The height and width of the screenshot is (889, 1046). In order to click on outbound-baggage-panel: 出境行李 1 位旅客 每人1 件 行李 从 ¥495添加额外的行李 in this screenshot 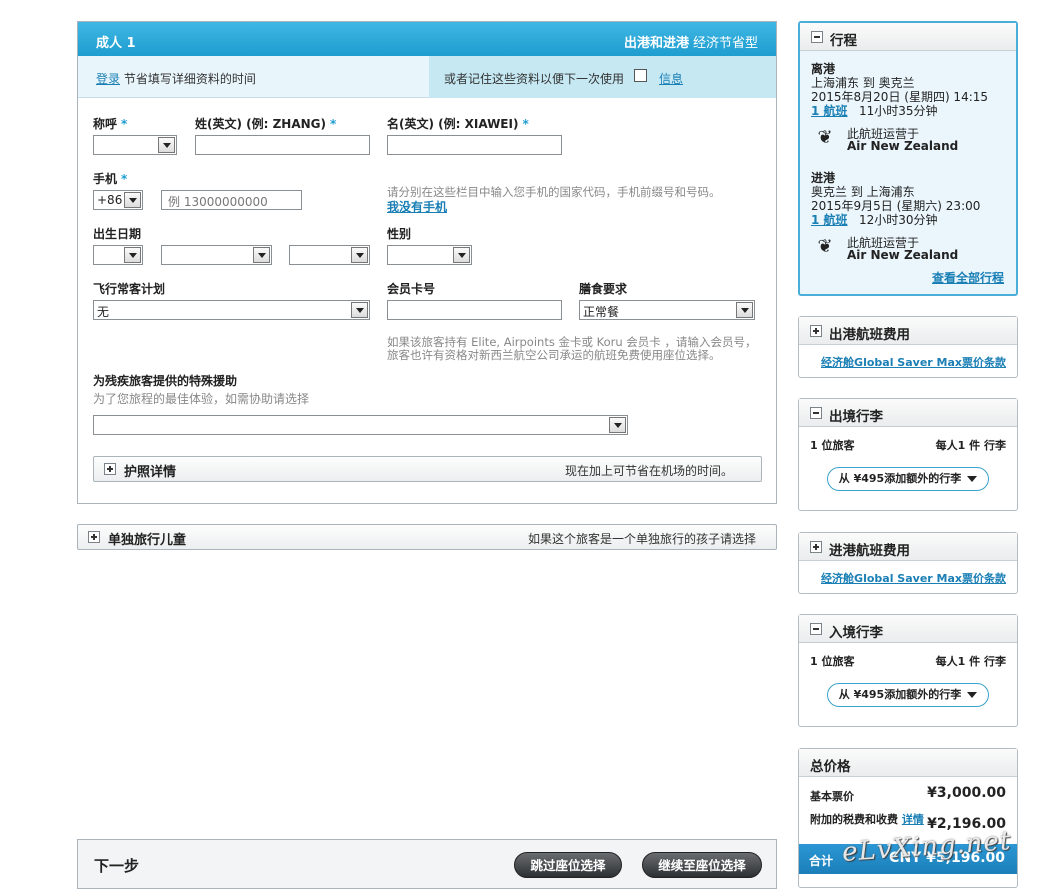, I will do `click(908, 454)`.